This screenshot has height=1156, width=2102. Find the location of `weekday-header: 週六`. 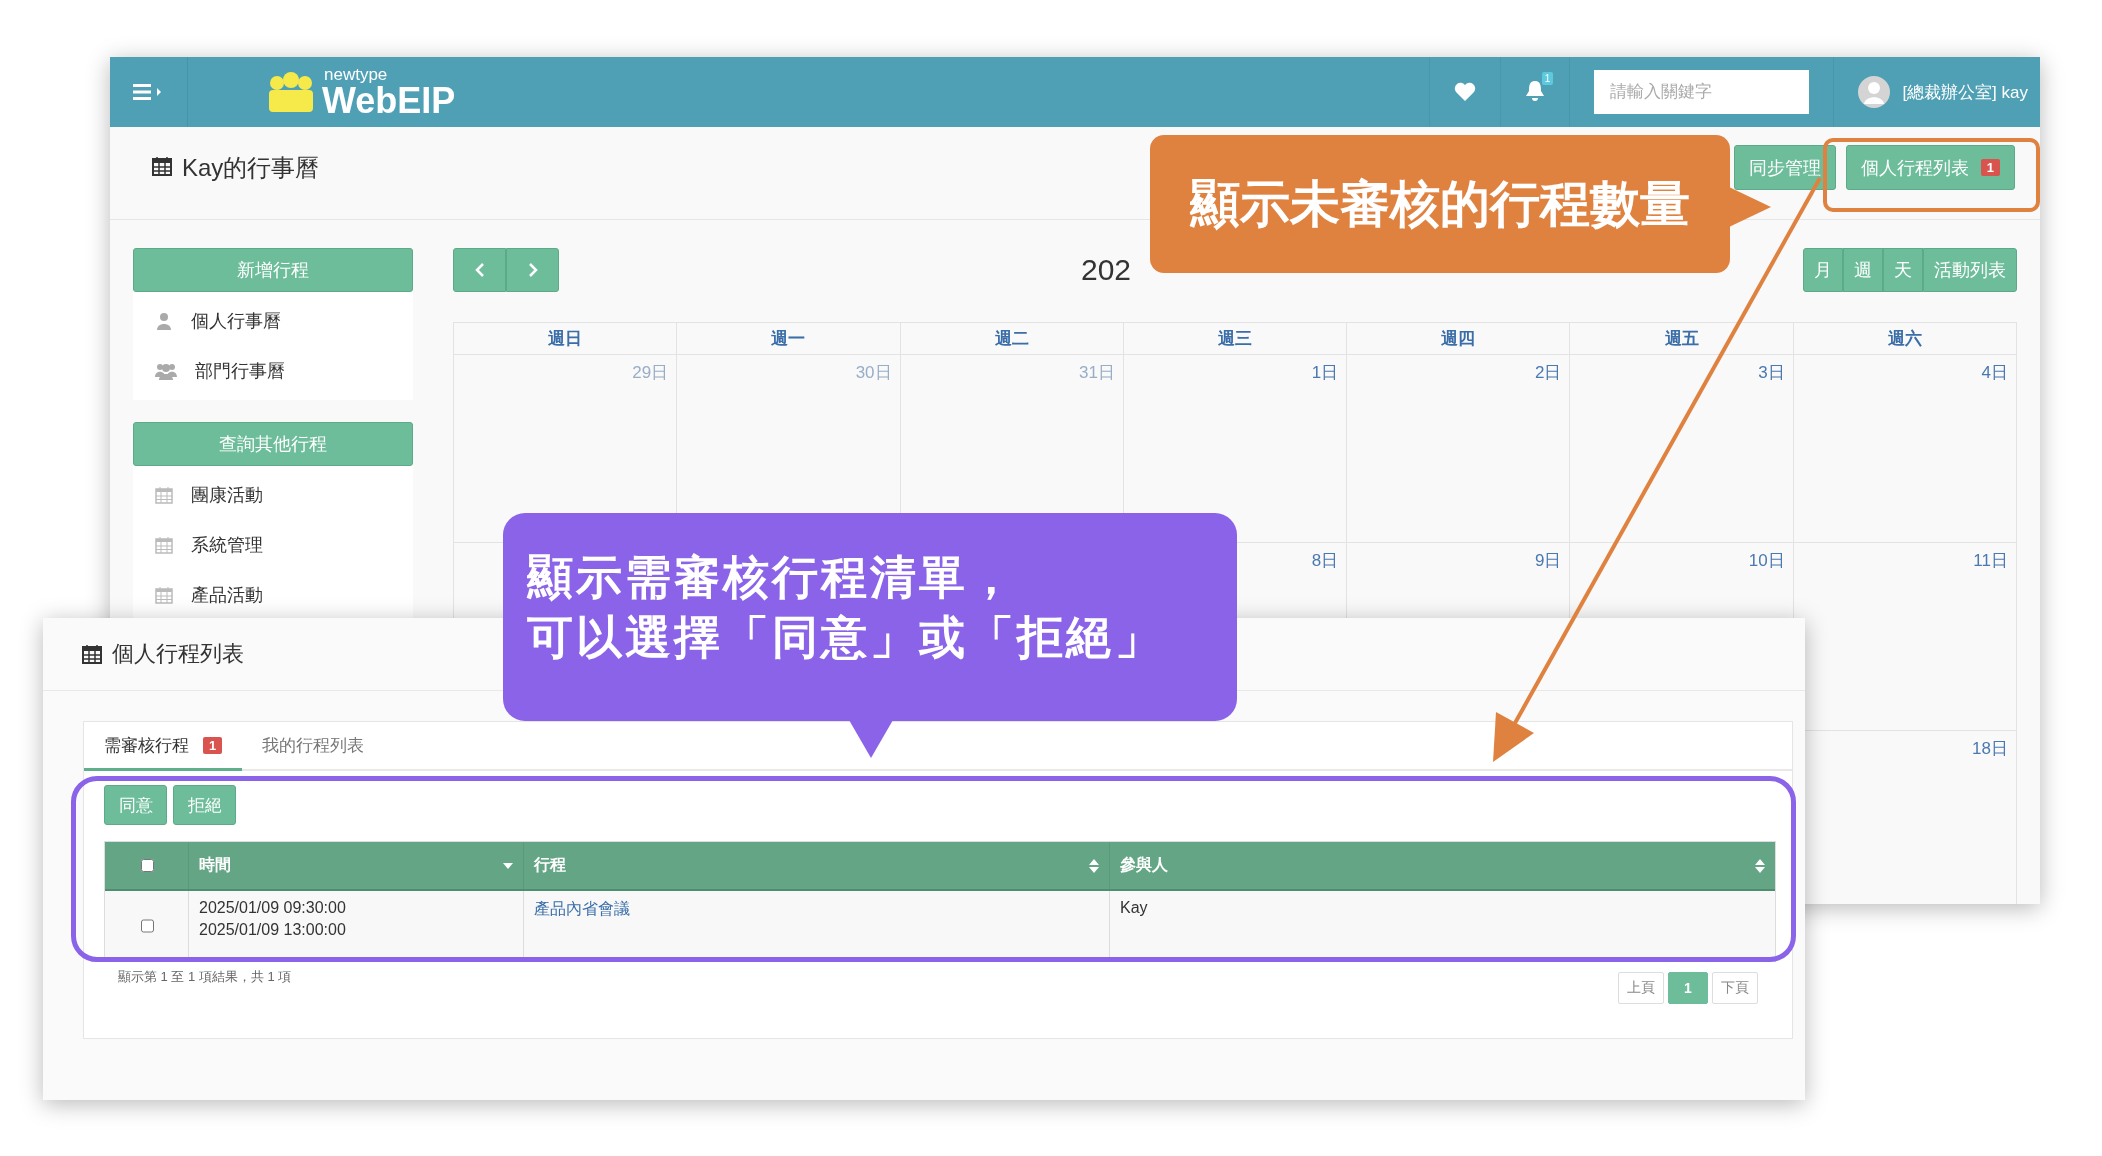

weekday-header: 週六 is located at coordinates (1904, 338).